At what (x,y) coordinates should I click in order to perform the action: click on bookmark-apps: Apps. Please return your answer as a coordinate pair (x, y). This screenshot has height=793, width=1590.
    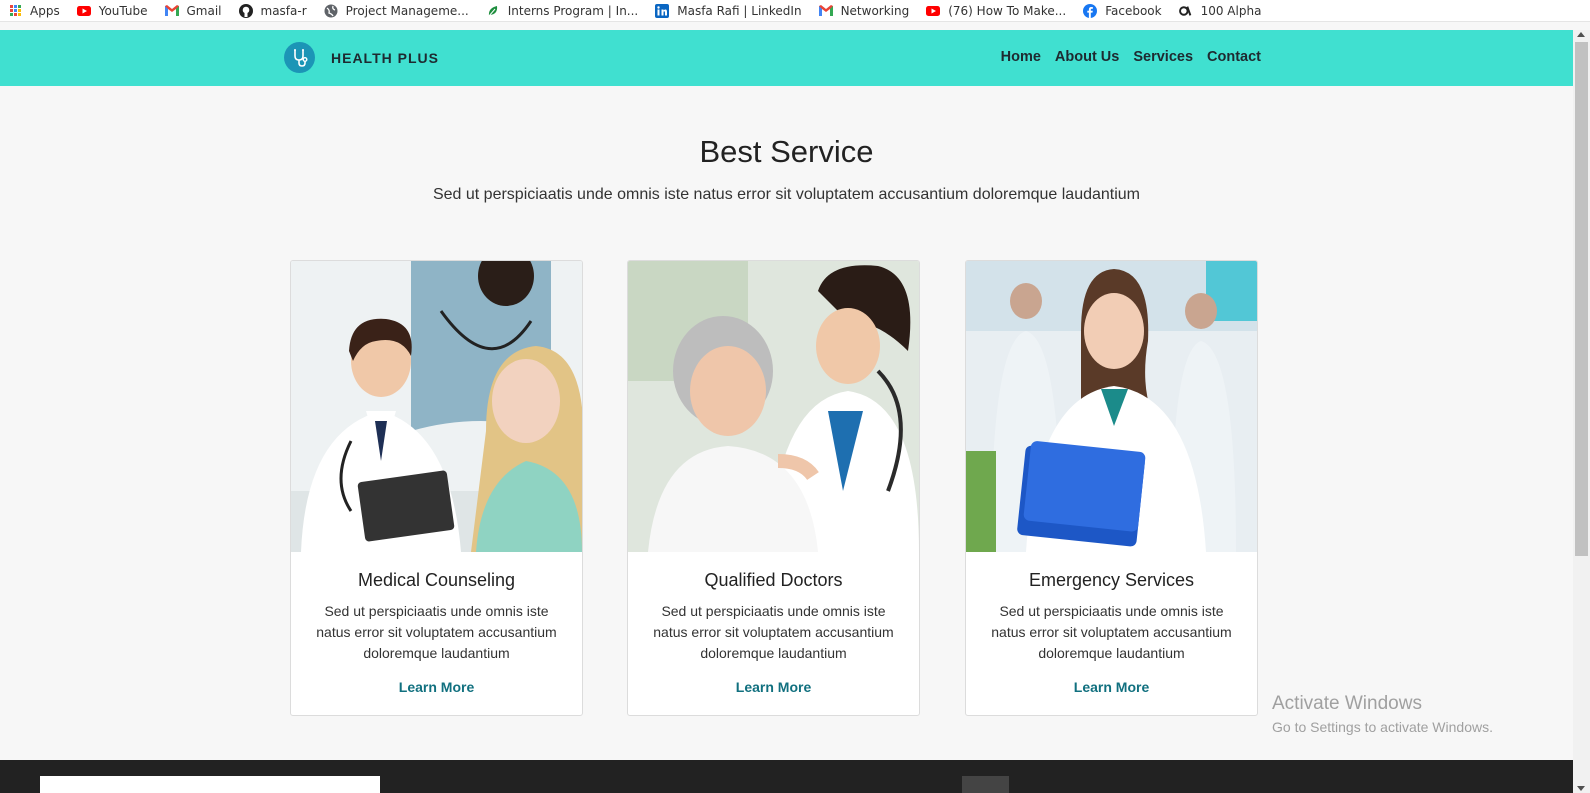
    Looking at the image, I should click on (34, 11).